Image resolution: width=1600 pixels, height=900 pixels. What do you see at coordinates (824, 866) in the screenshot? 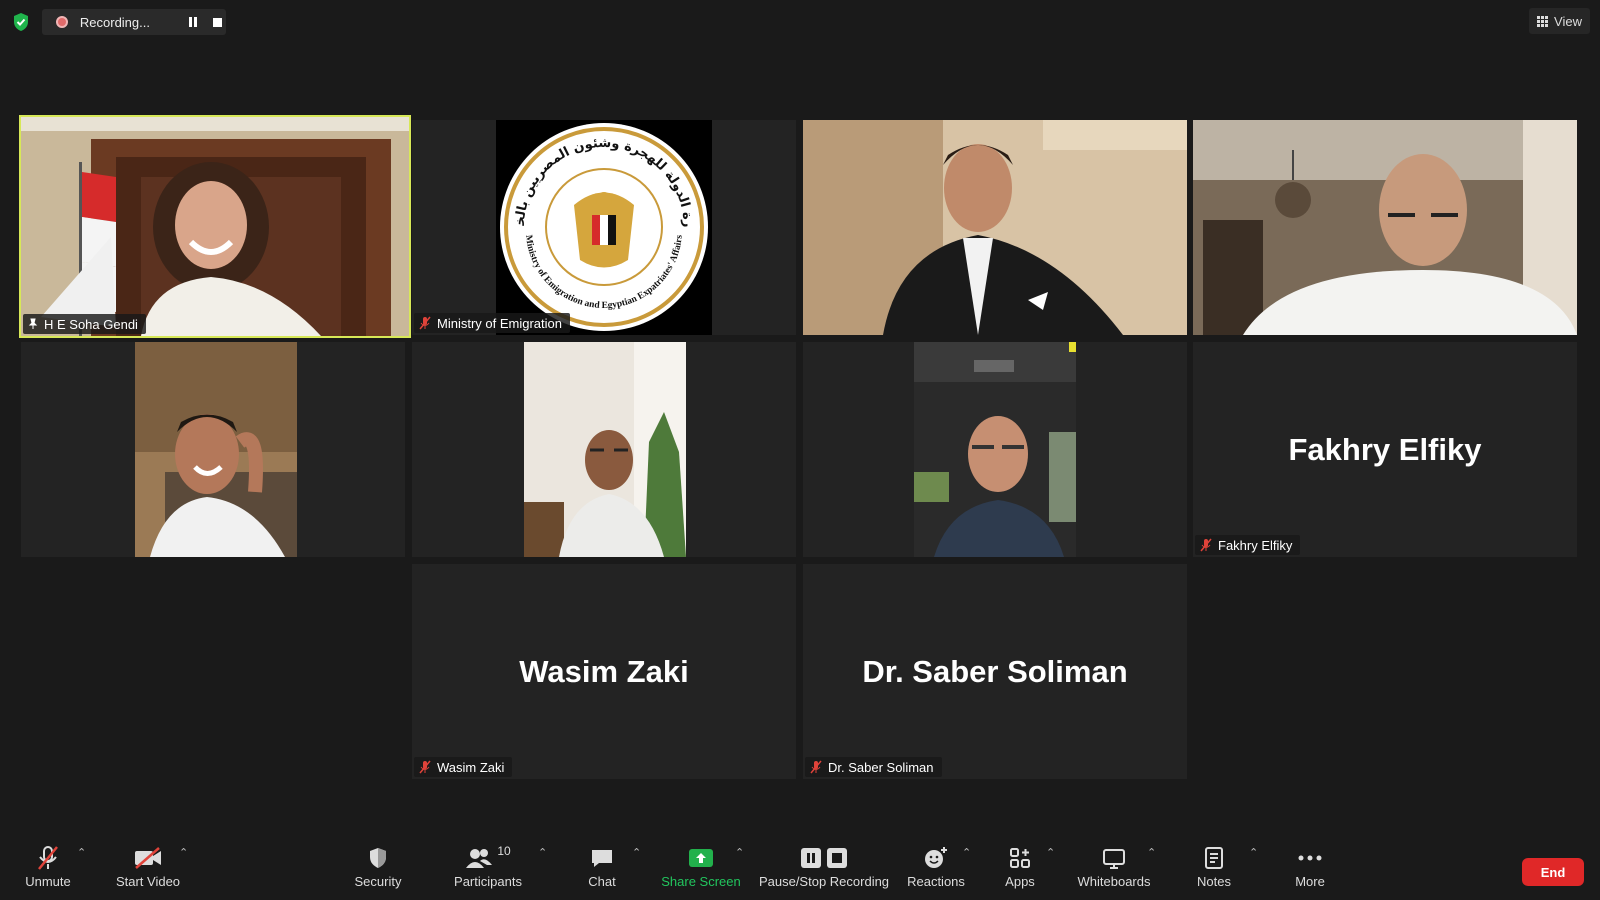
I see `pause-stop-recording-button: Pause/Stop Recording` at bounding box center [824, 866].